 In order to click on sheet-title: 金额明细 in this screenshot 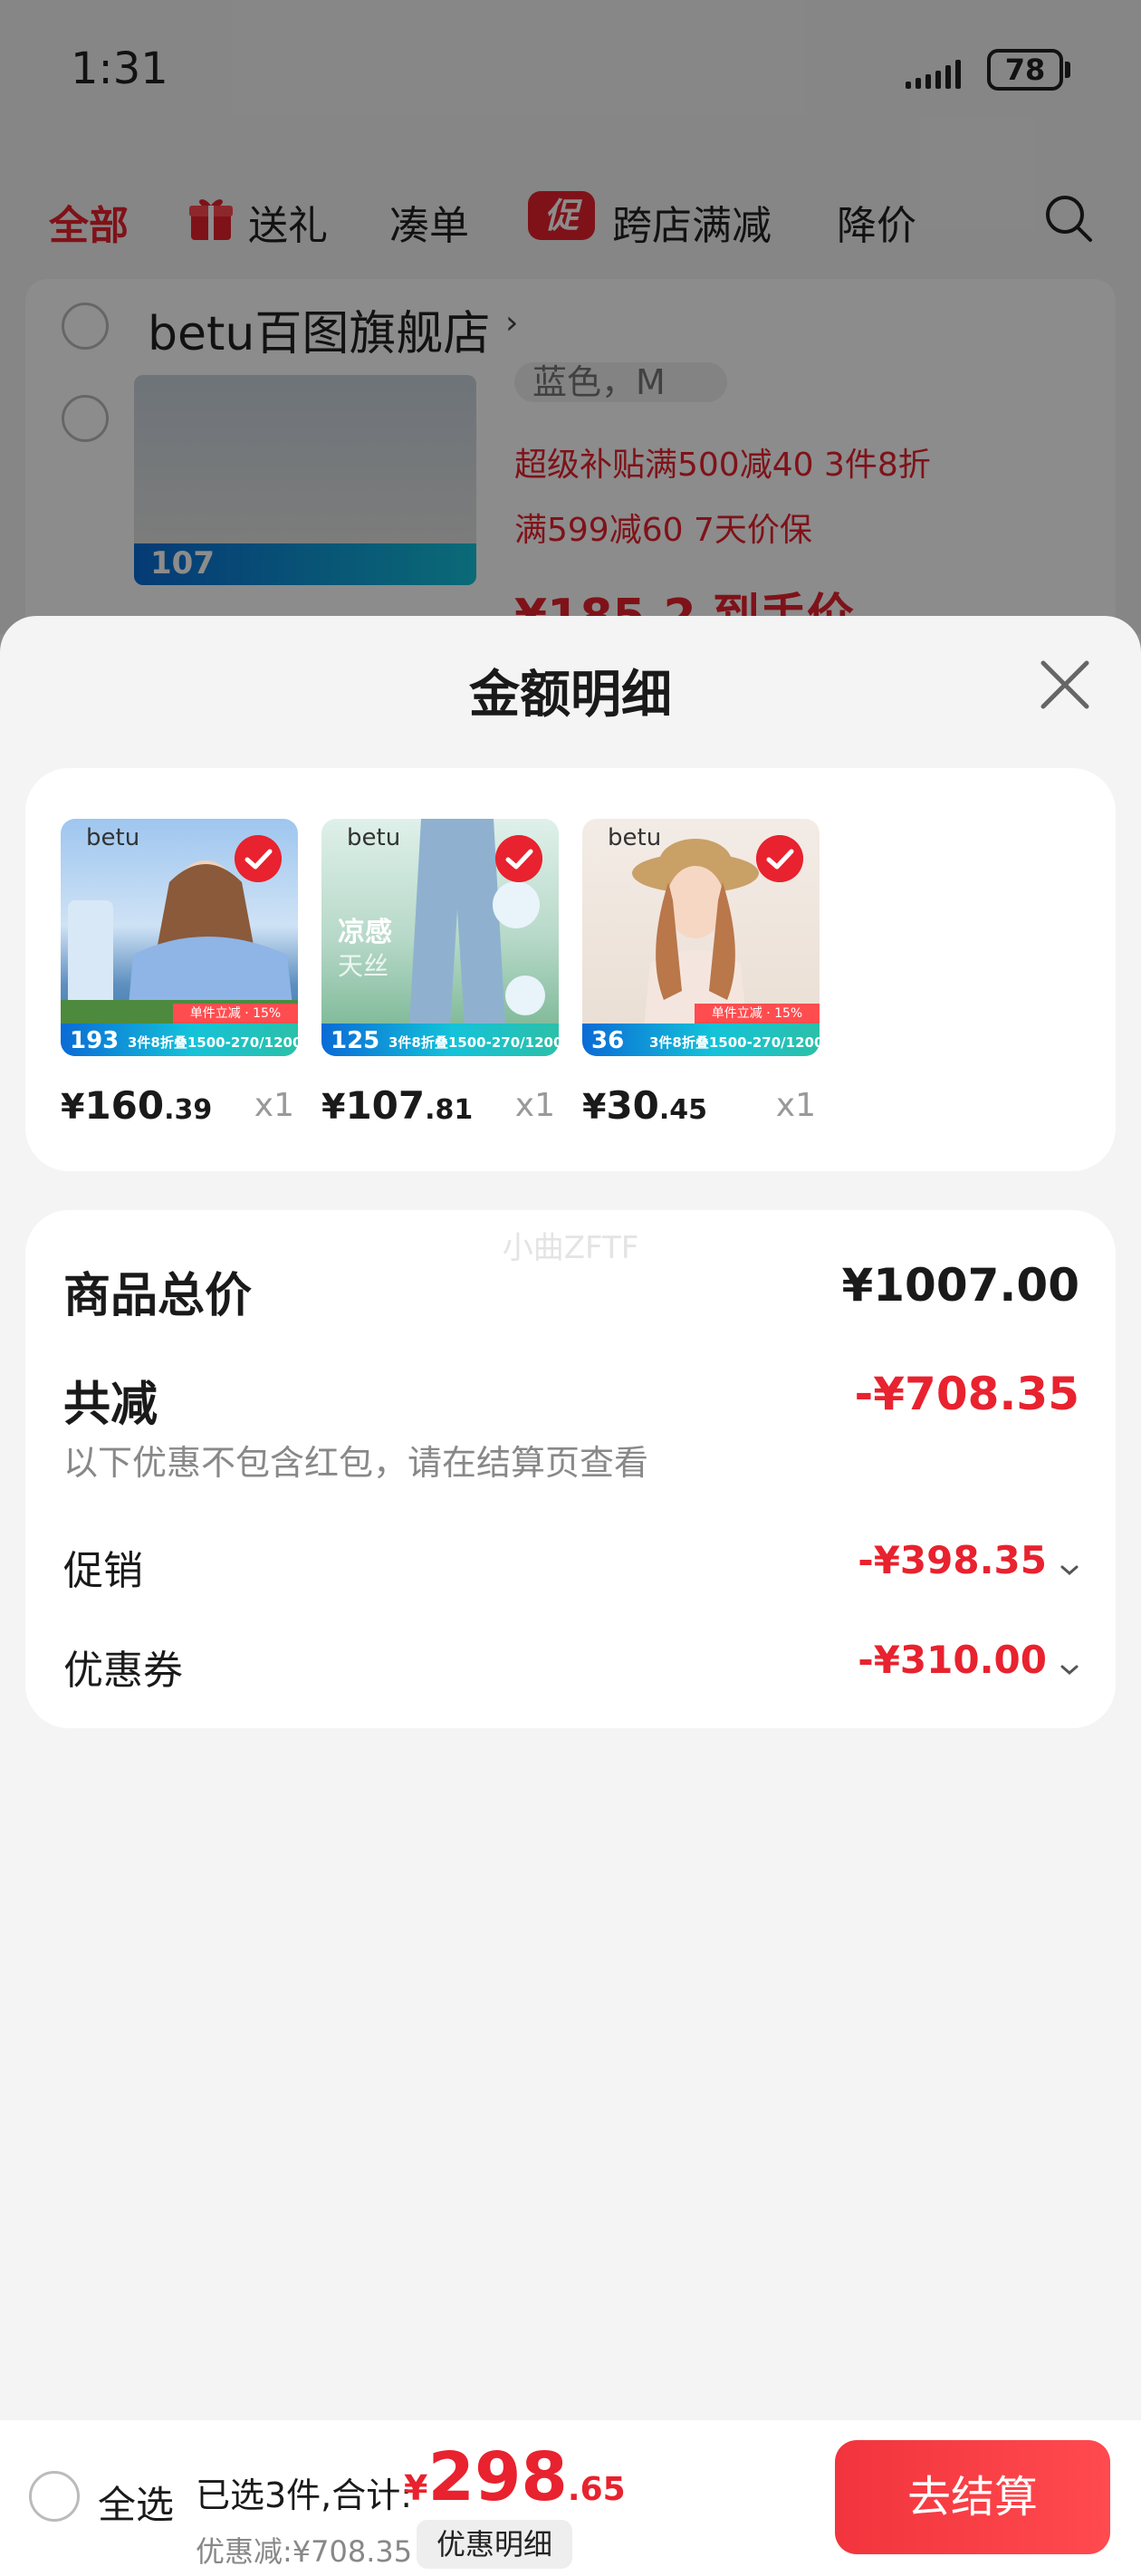, I will do `click(570, 695)`.